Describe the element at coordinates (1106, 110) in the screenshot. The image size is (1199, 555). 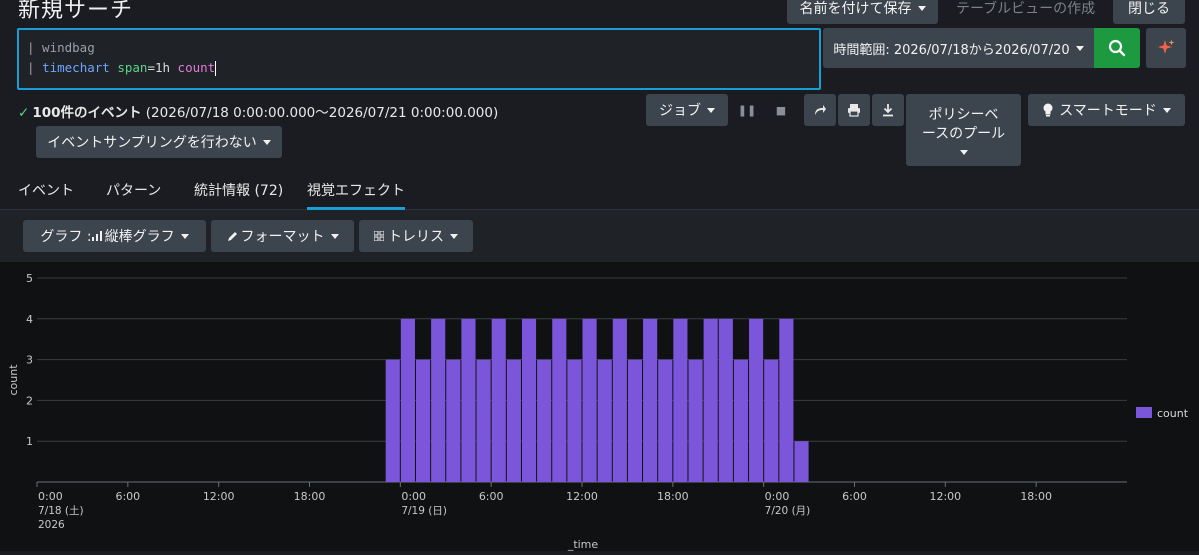
I see `smart-mode-button: スマートモード` at that location.